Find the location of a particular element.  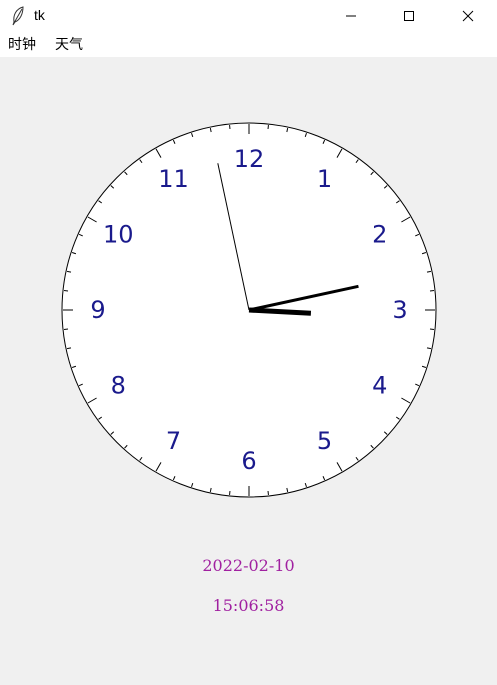

title-bar: tk is located at coordinates (248, 16).